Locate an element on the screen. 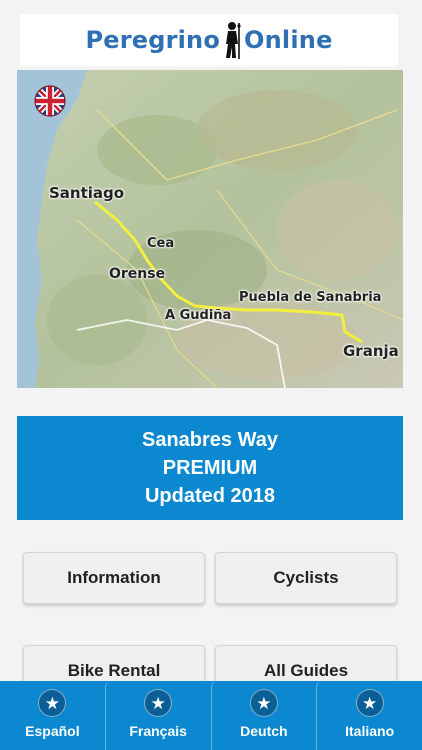 The image size is (422, 750). tab-francais: ★ Français is located at coordinates (157, 715).